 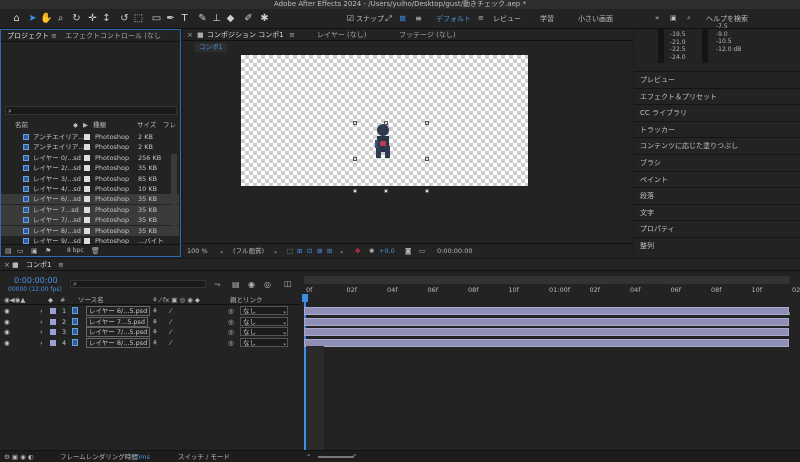 I want to click on clone-tool-icon: ⊥, so click(x=216, y=18).